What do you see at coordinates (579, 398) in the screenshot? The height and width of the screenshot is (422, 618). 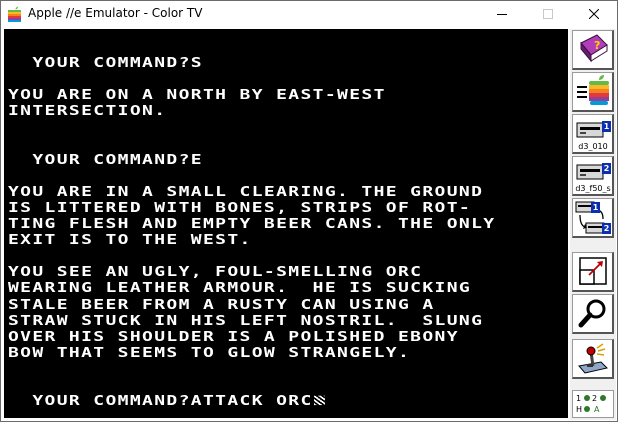 I see `status-drive1-label: 1` at bounding box center [579, 398].